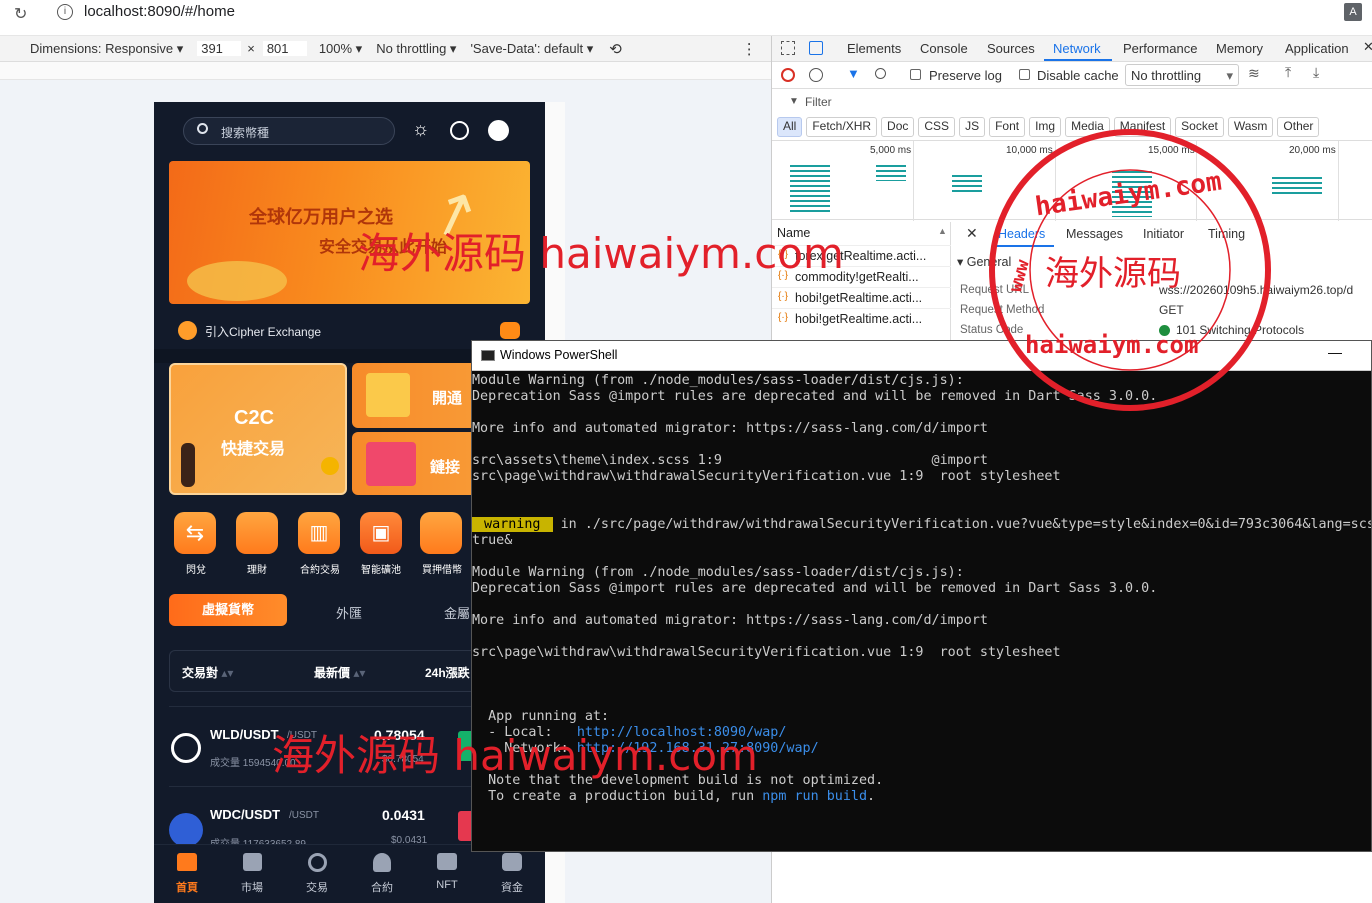 The height and width of the screenshot is (903, 1372). Describe the element at coordinates (381, 533) in the screenshot. I see `chip-icon: ▣` at that location.